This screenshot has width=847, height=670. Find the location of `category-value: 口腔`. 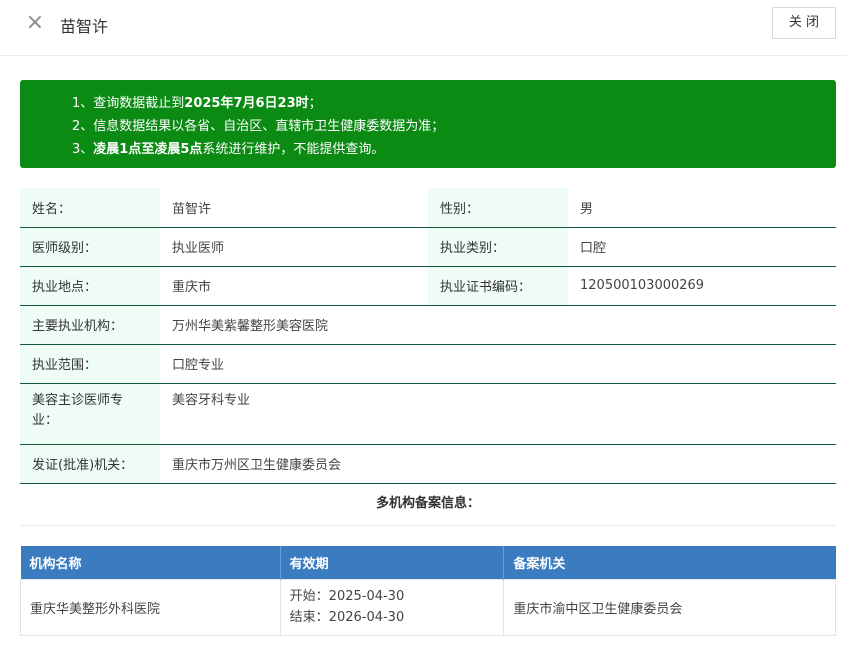

category-value: 口腔 is located at coordinates (702, 247).